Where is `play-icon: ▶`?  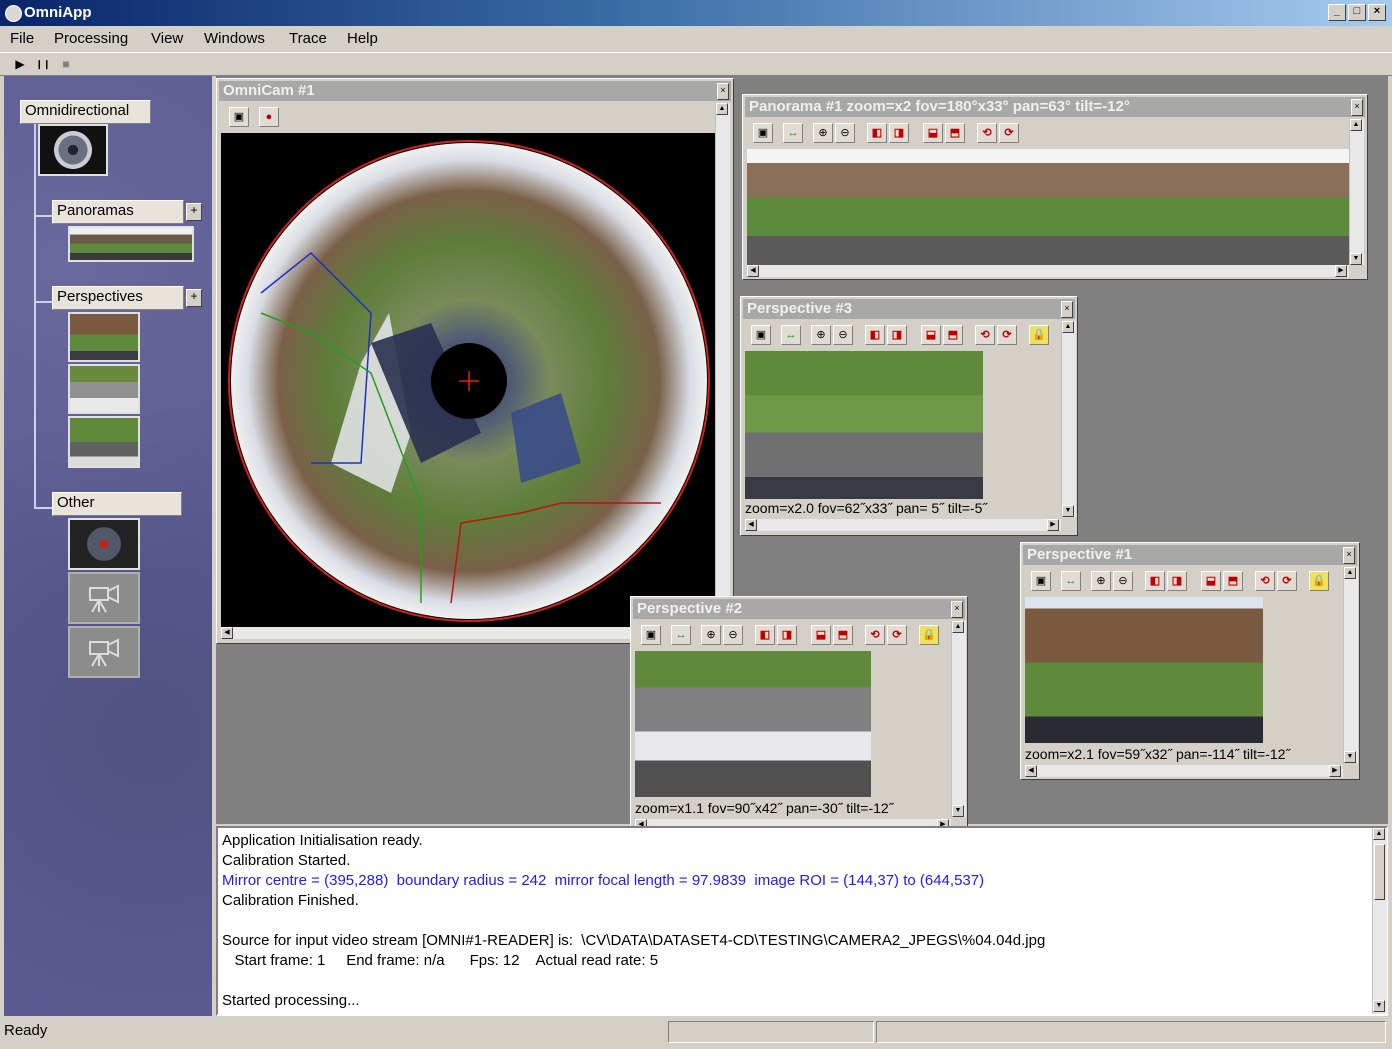 play-icon: ▶ is located at coordinates (20, 64).